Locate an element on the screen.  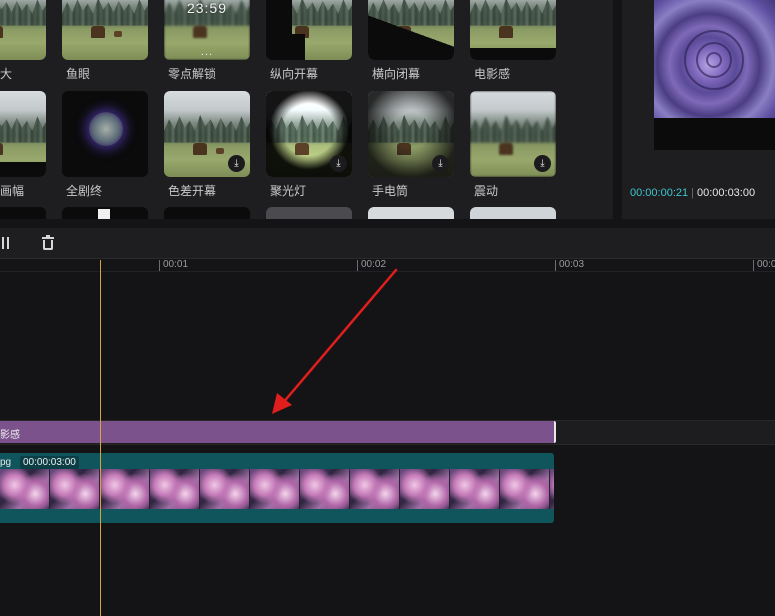
effect-clip-label: 影感 is located at coordinates (10, 435).